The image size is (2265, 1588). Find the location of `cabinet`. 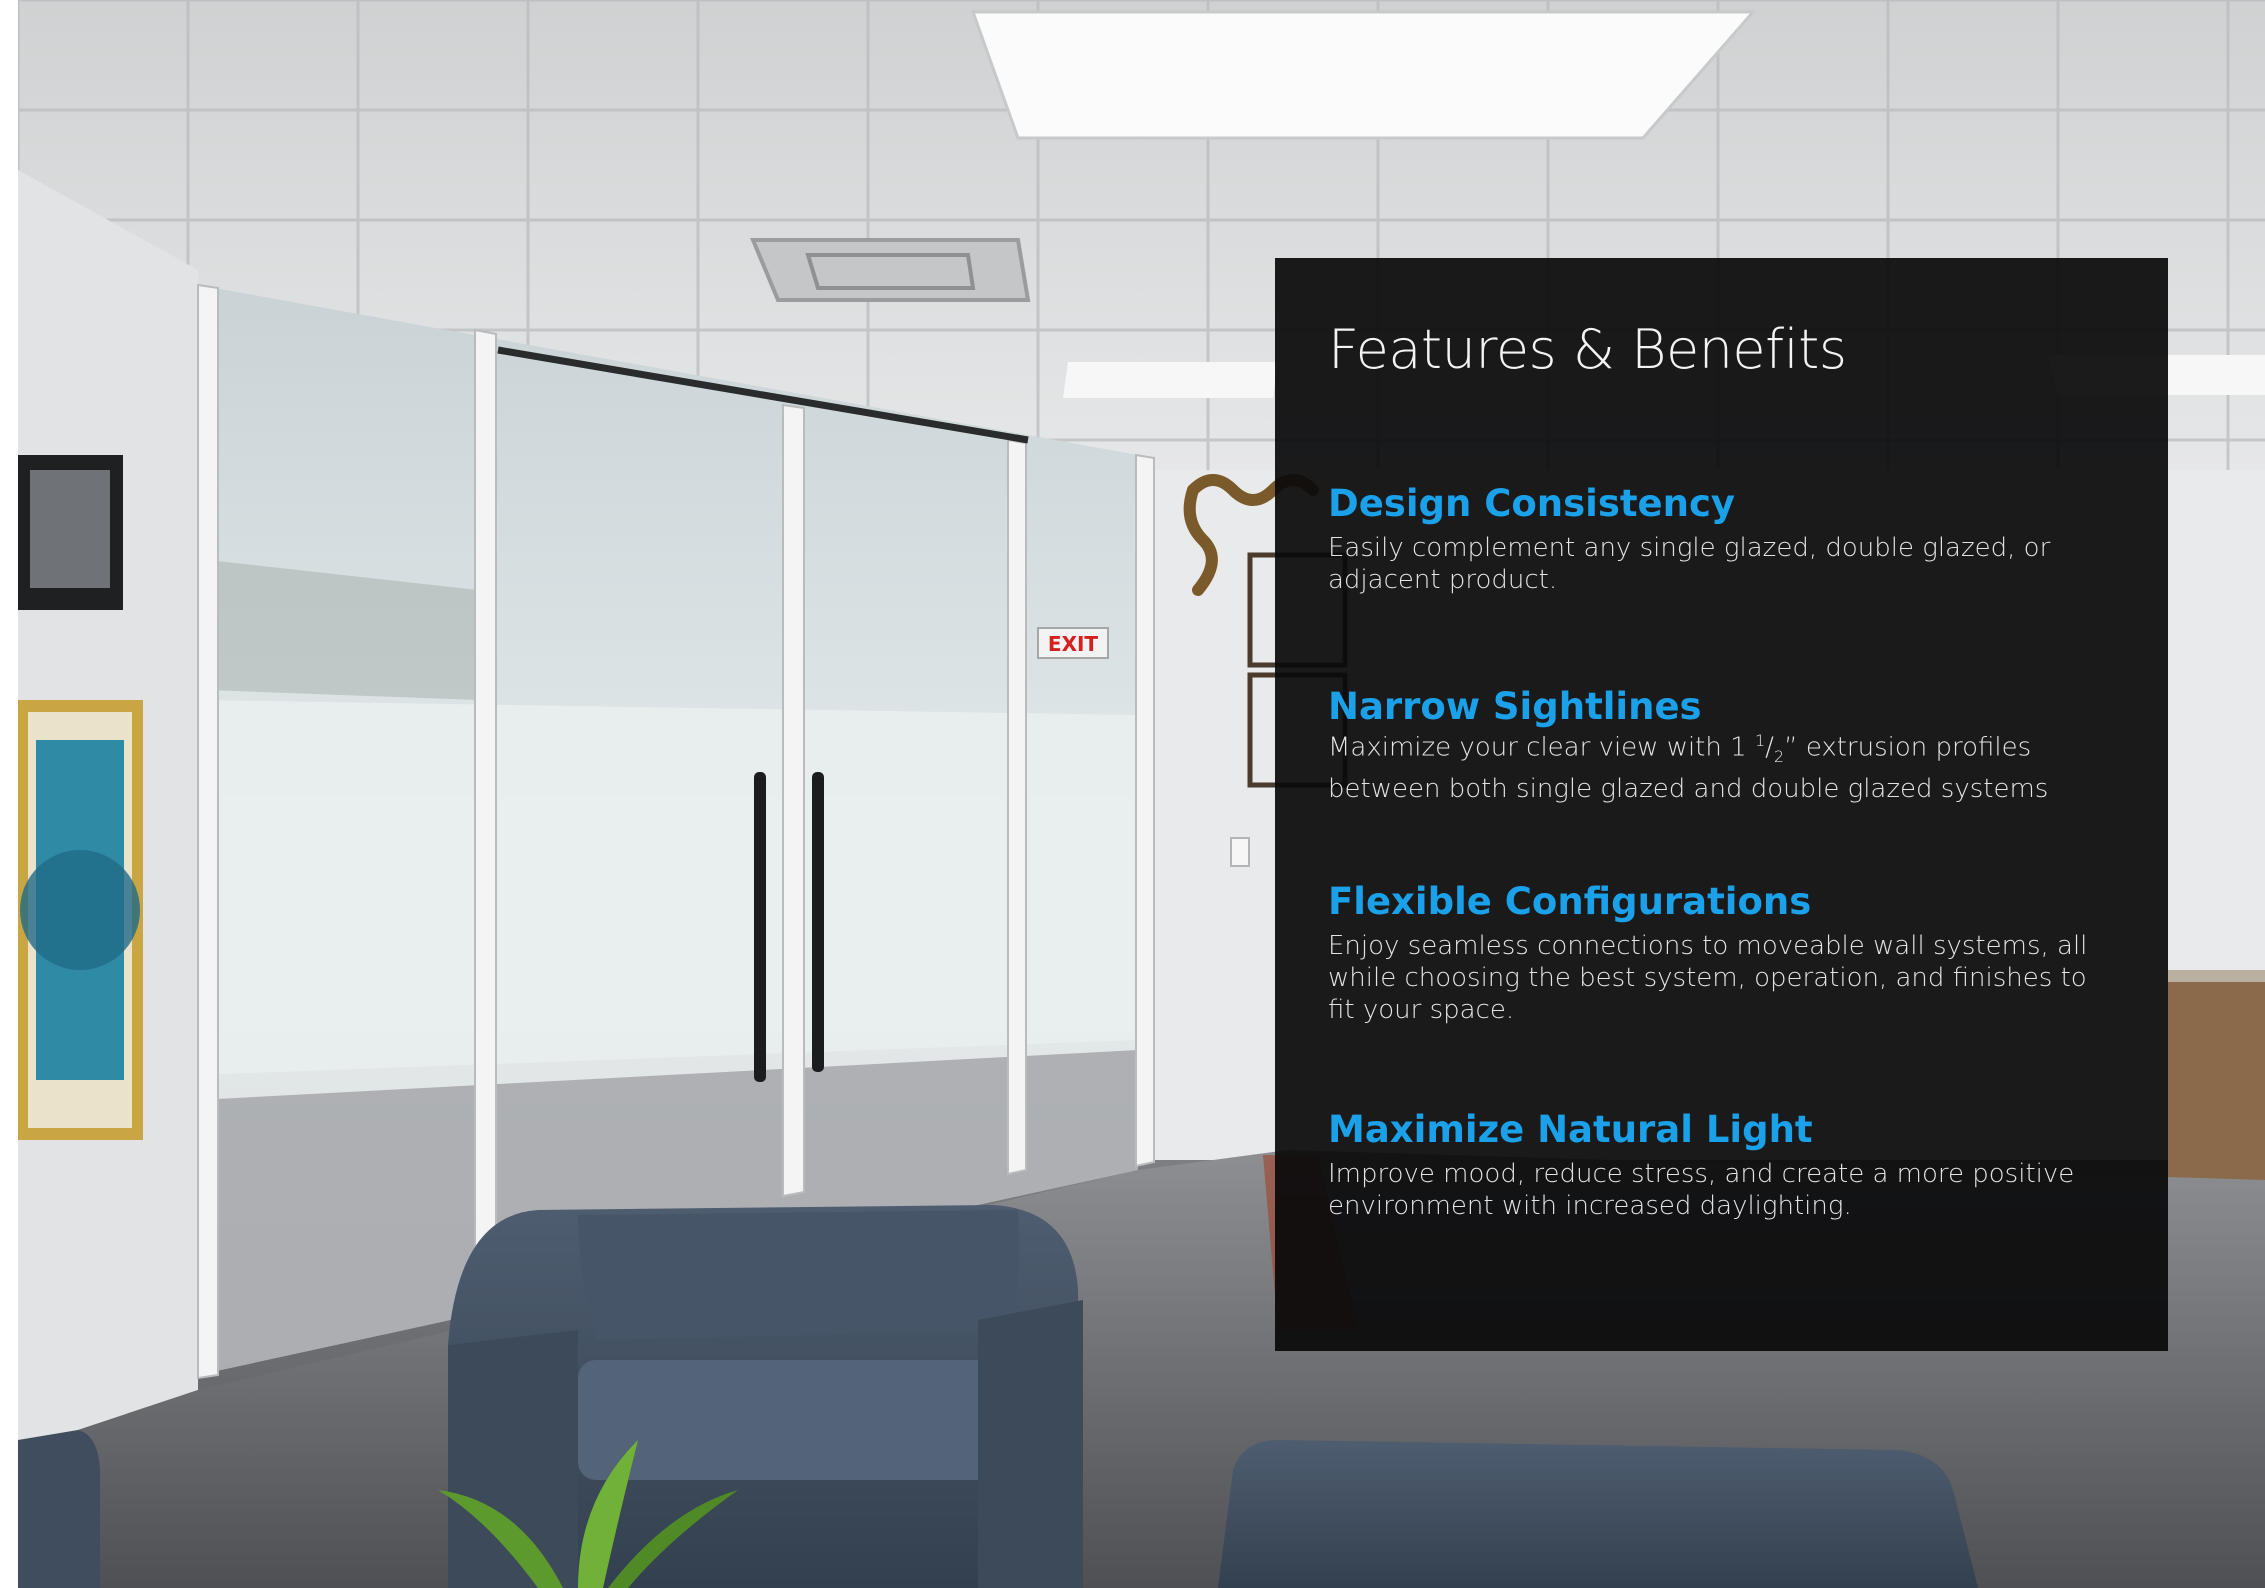

cabinet is located at coordinates (2216, 1085).